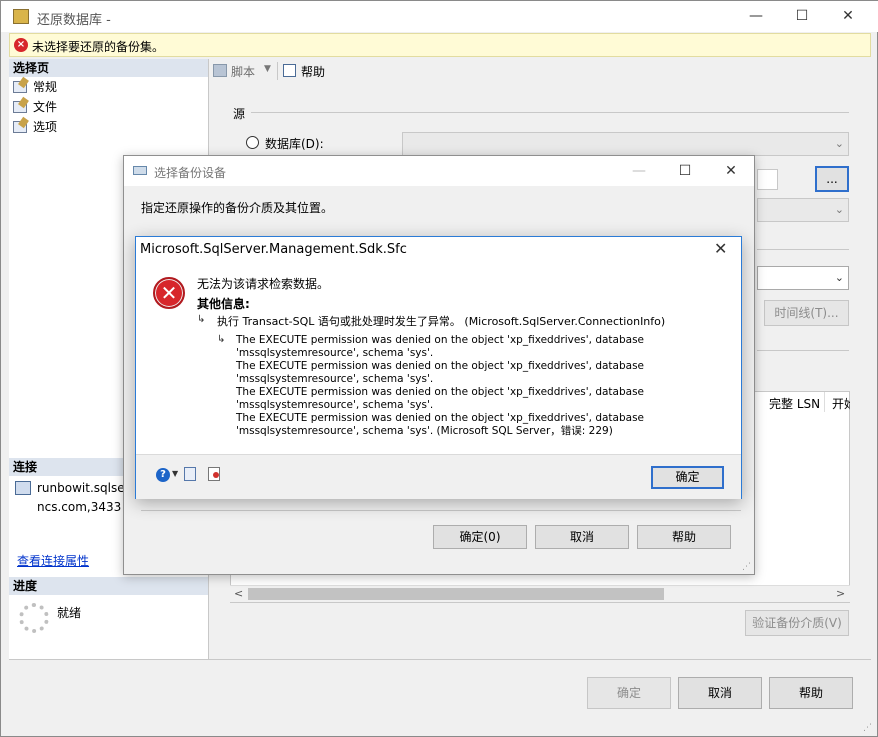  What do you see at coordinates (803, 278) in the screenshot?
I see `restore-to-combo: ⌄` at bounding box center [803, 278].